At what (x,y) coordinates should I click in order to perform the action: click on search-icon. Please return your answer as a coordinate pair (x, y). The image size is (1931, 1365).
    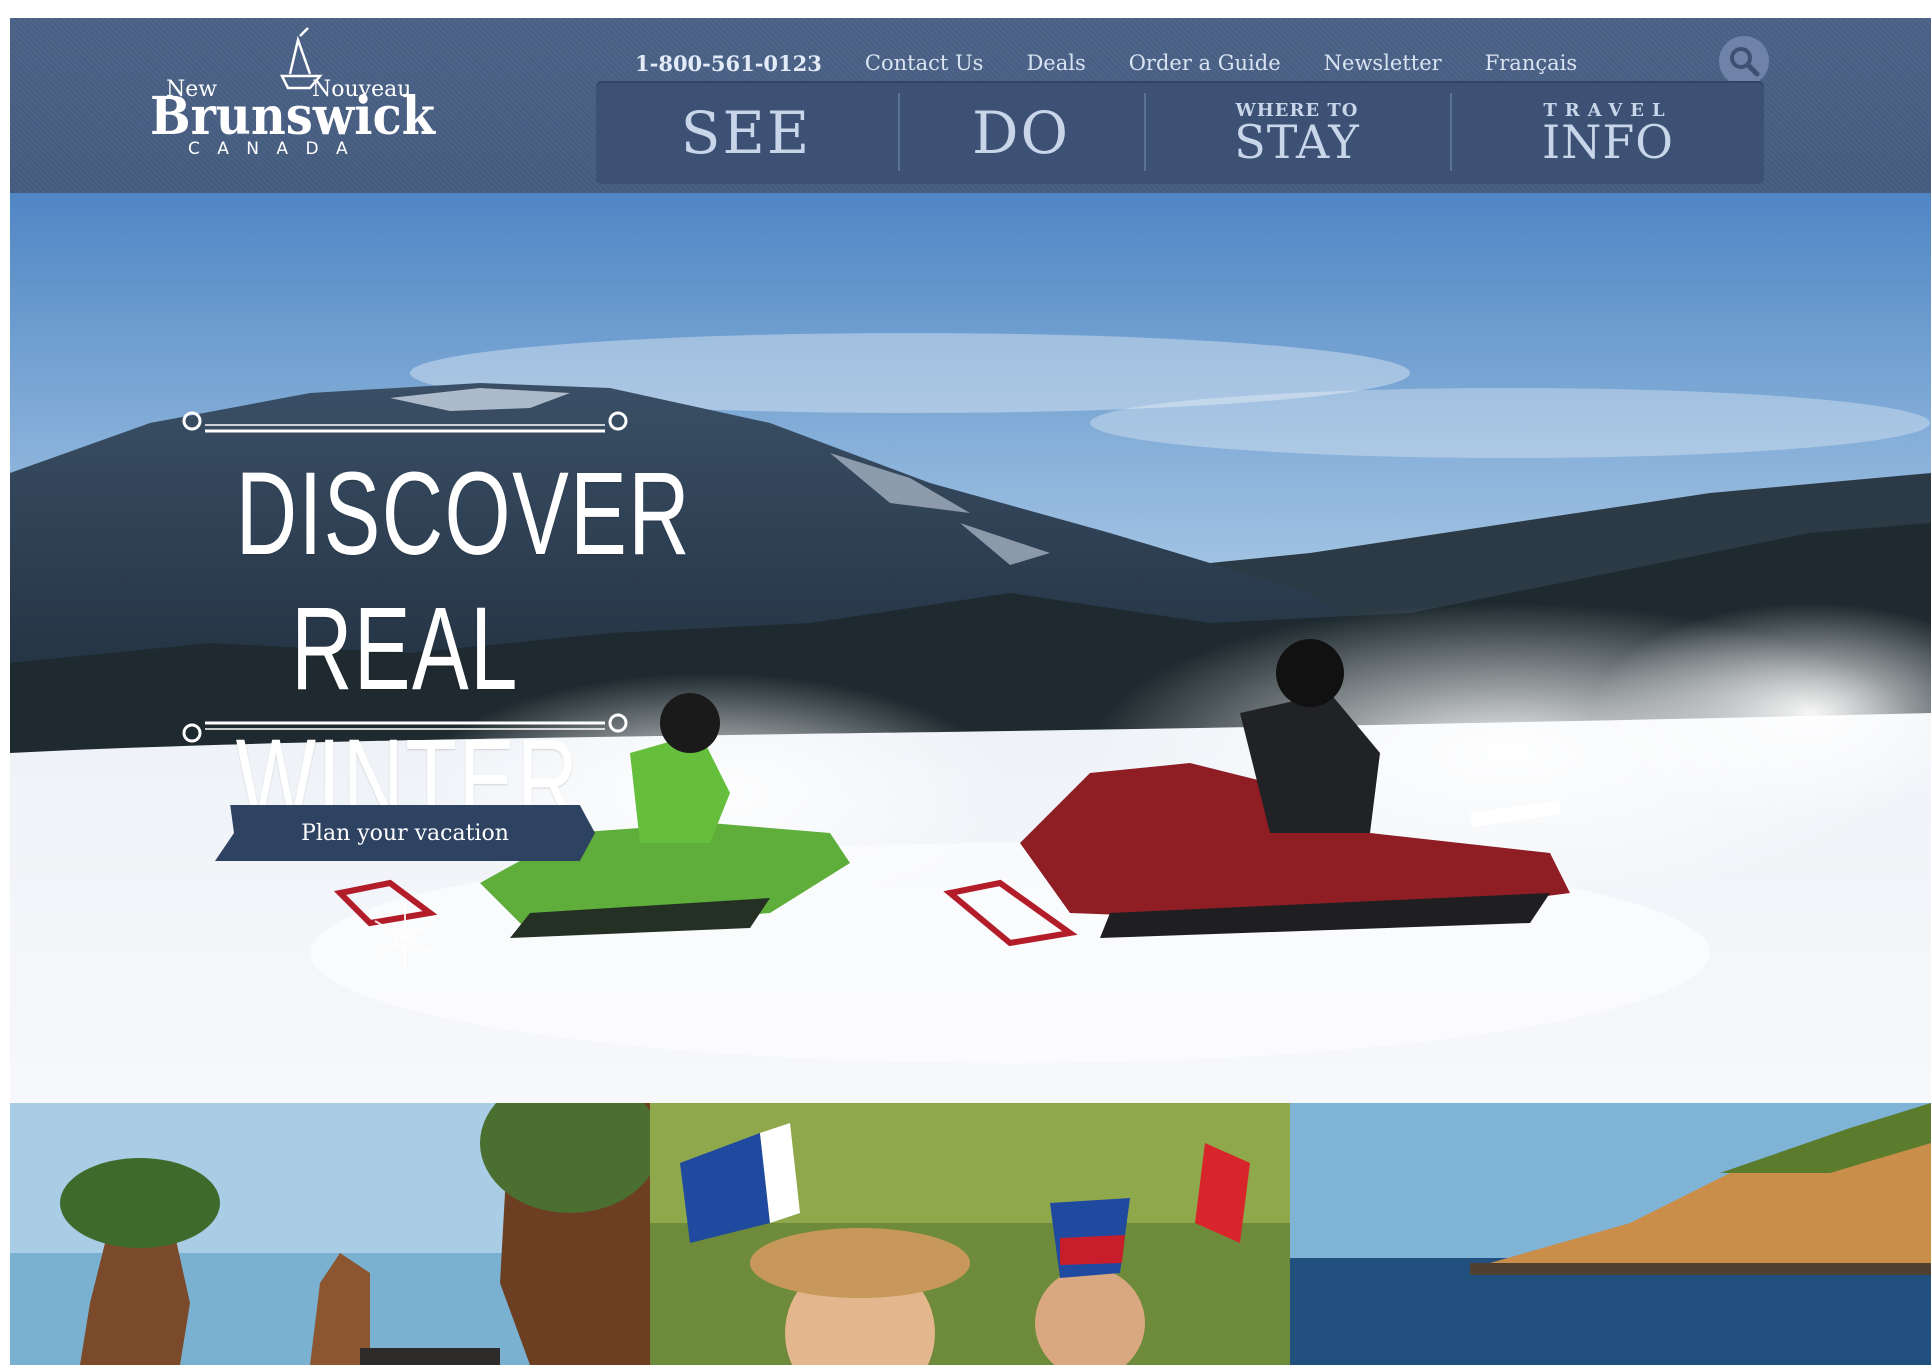
    Looking at the image, I should click on (1745, 62).